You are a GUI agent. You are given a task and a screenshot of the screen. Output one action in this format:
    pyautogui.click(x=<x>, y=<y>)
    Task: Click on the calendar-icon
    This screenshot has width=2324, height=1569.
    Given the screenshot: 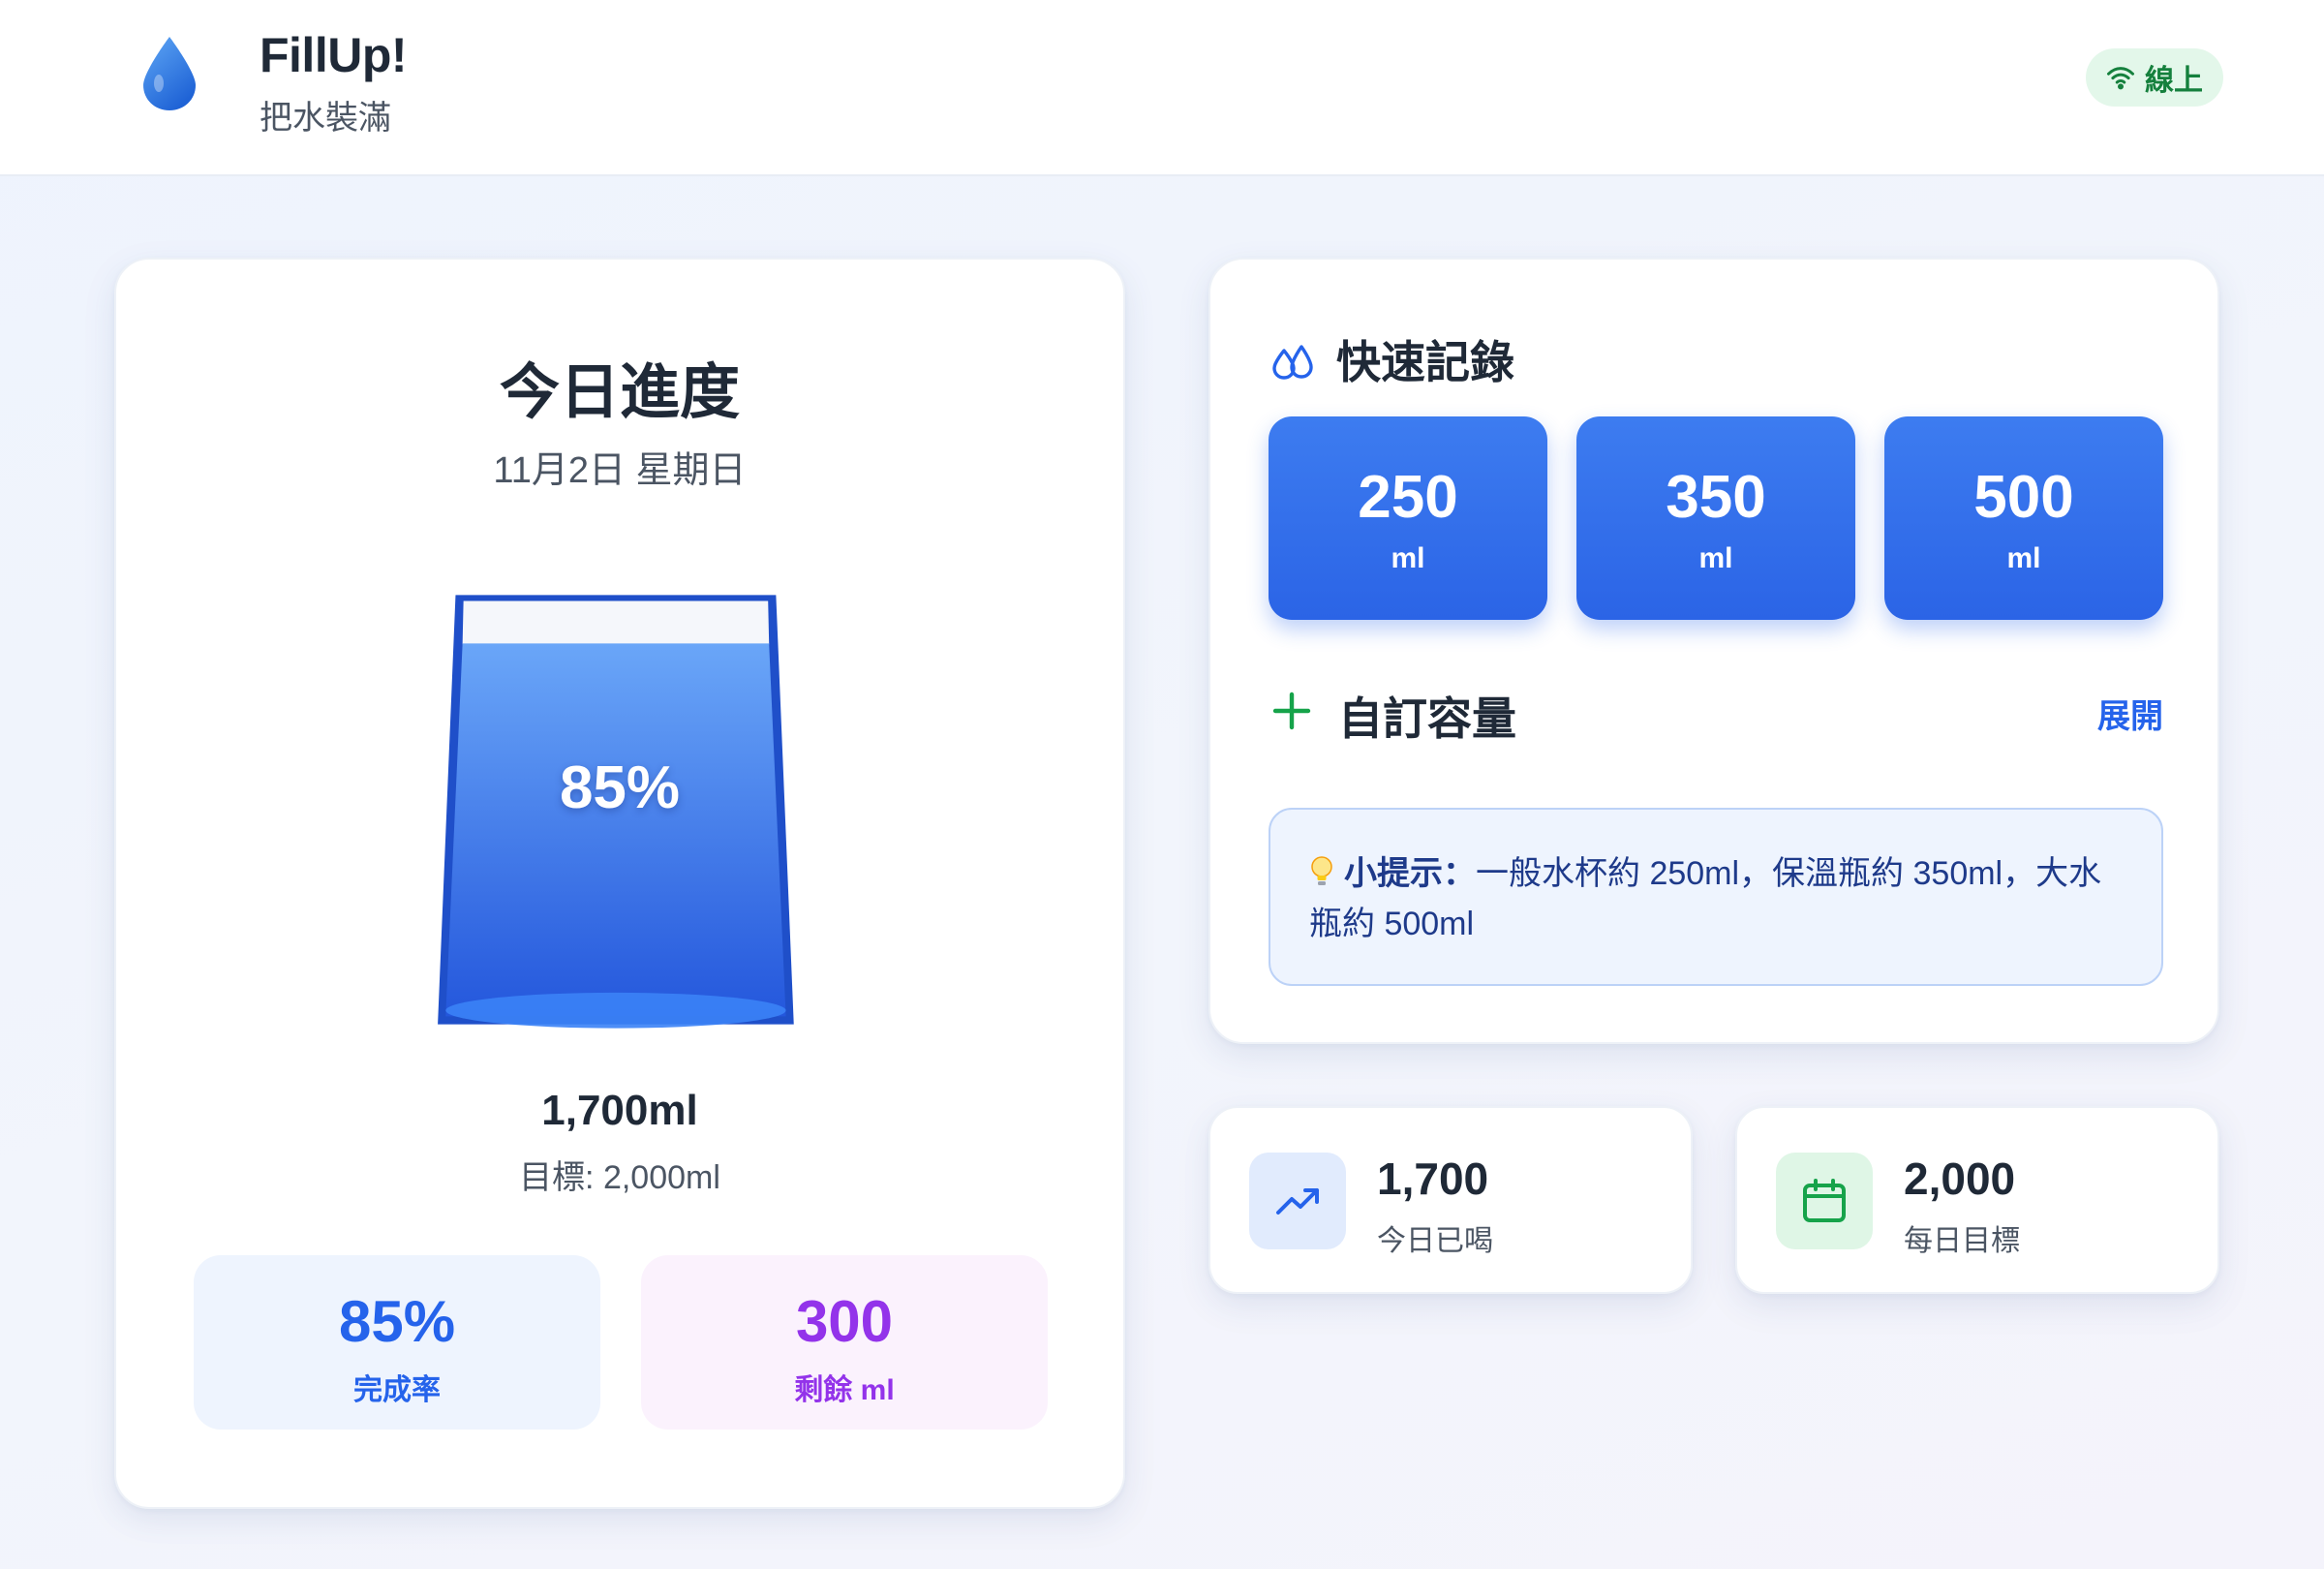 What is the action you would take?
    pyautogui.click(x=1825, y=1201)
    